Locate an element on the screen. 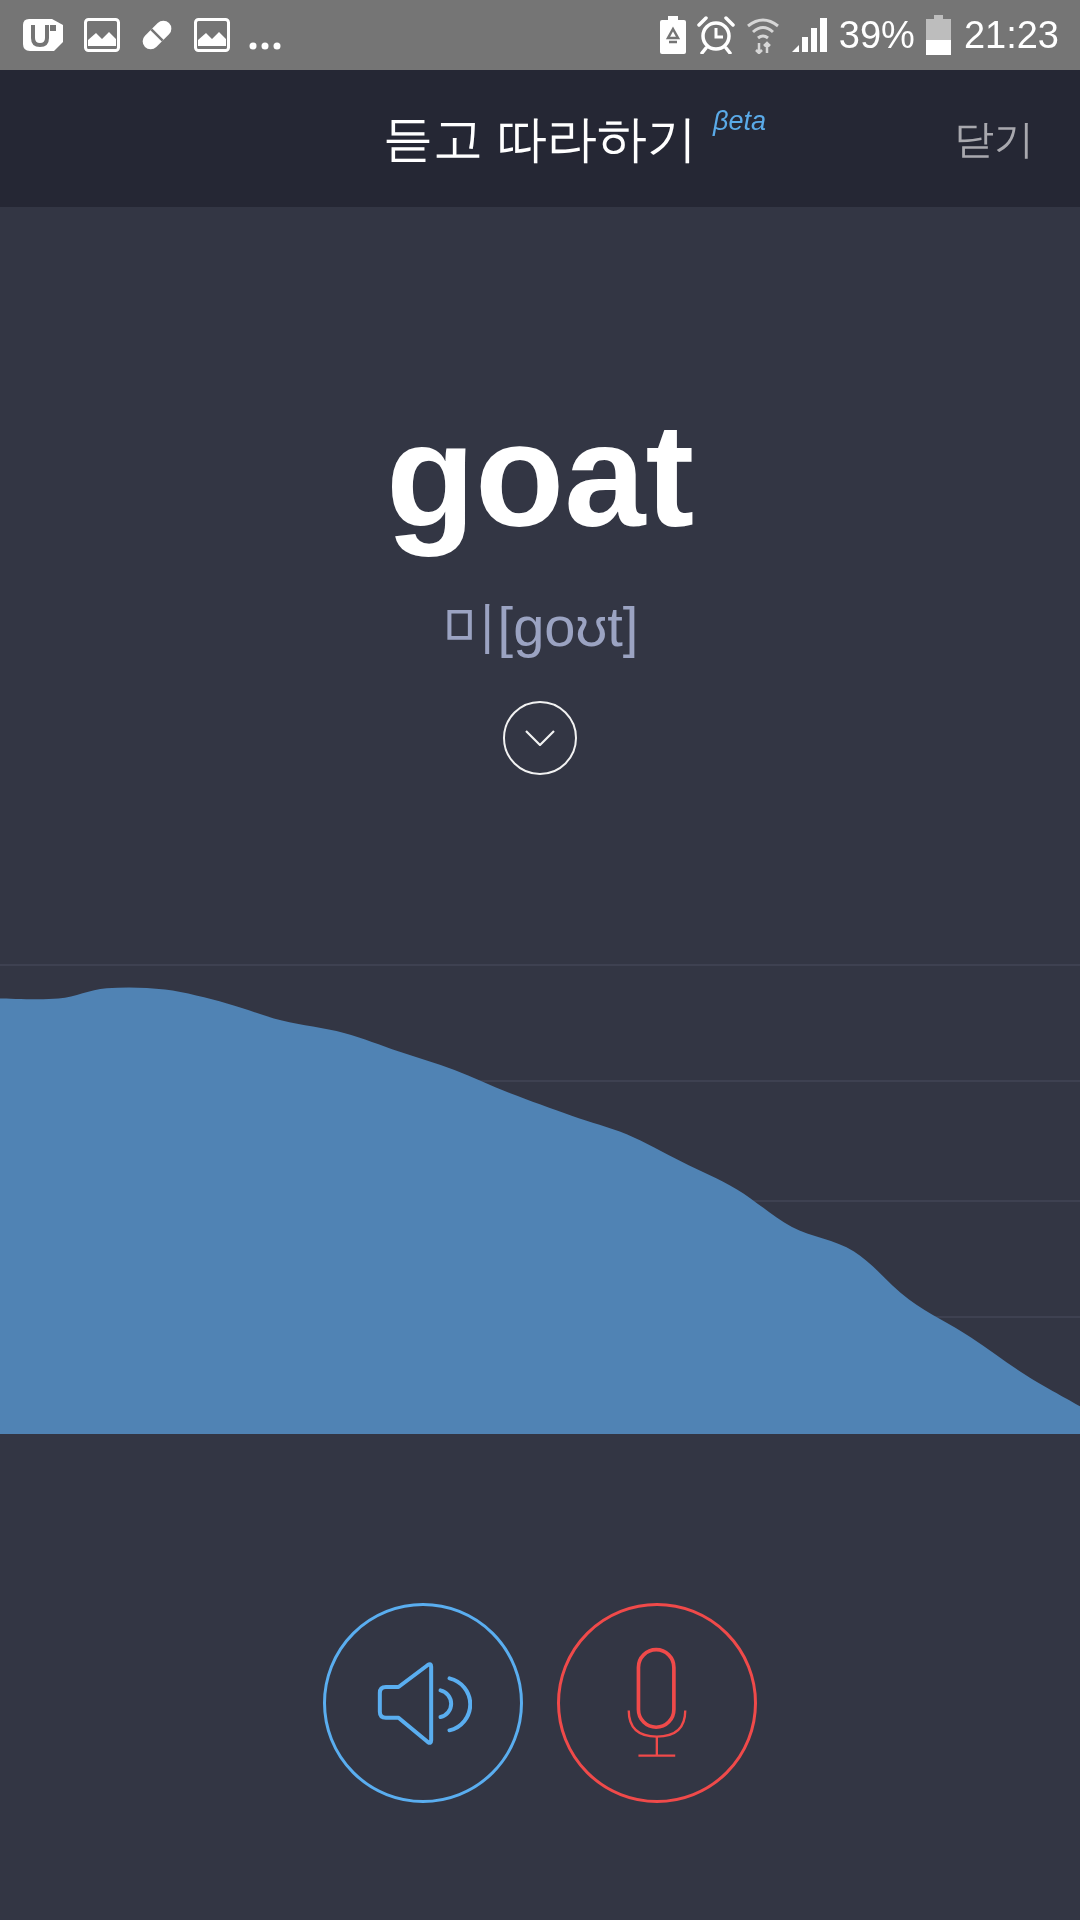 The height and width of the screenshot is (1920, 1080). more-dots-icon is located at coordinates (265, 46).